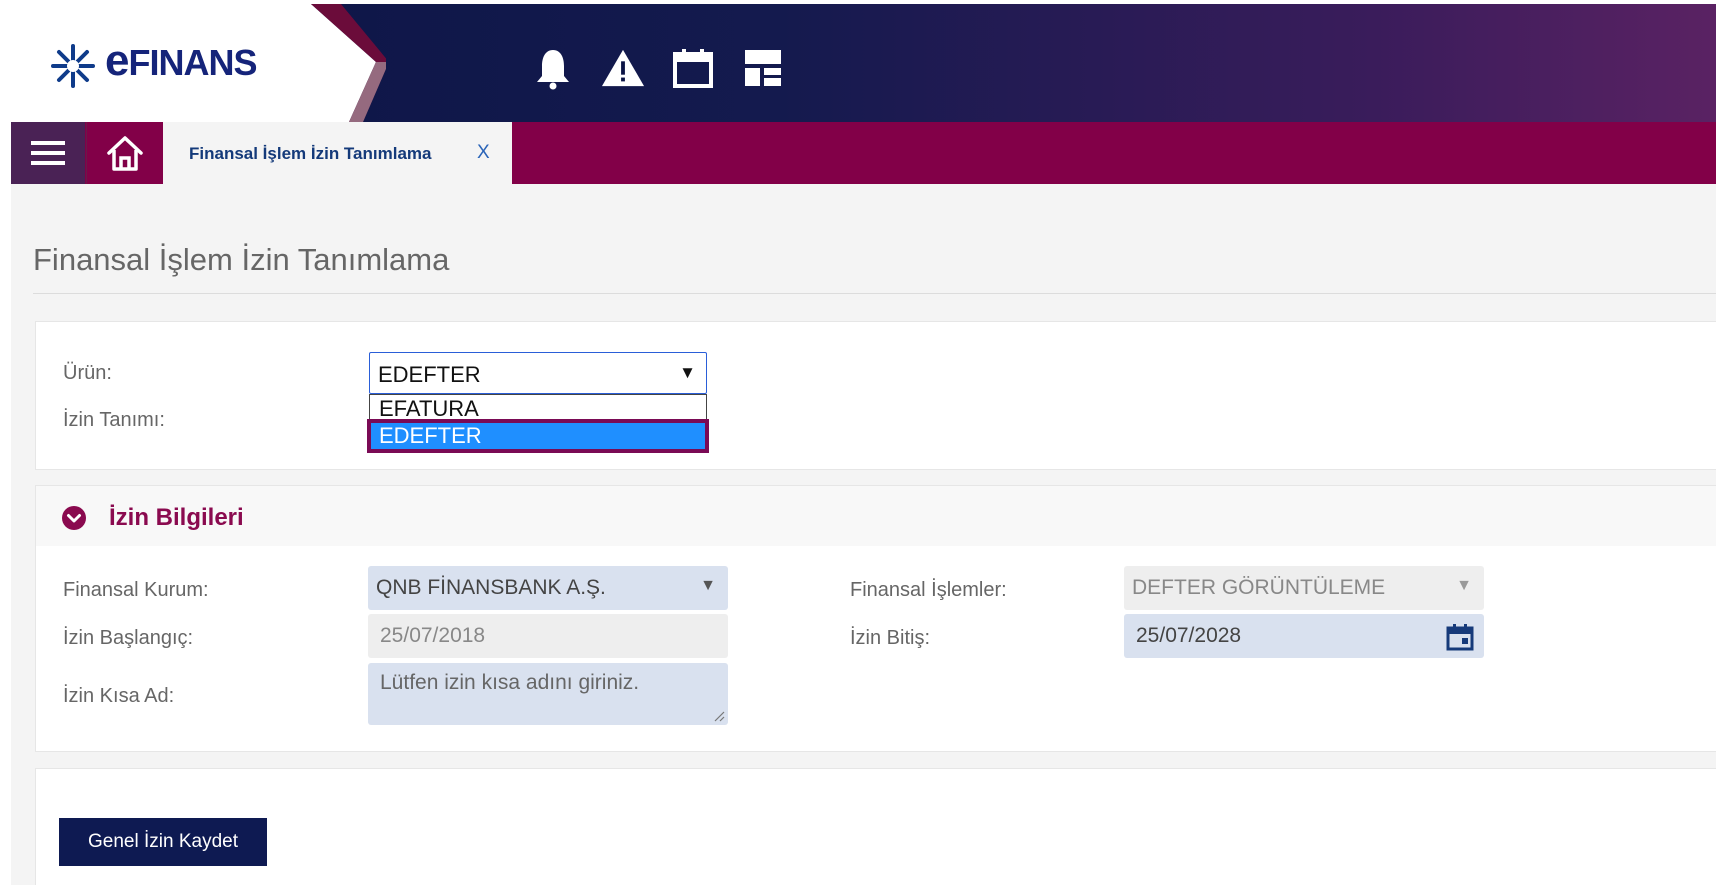  I want to click on actions-panel, so click(875, 826).